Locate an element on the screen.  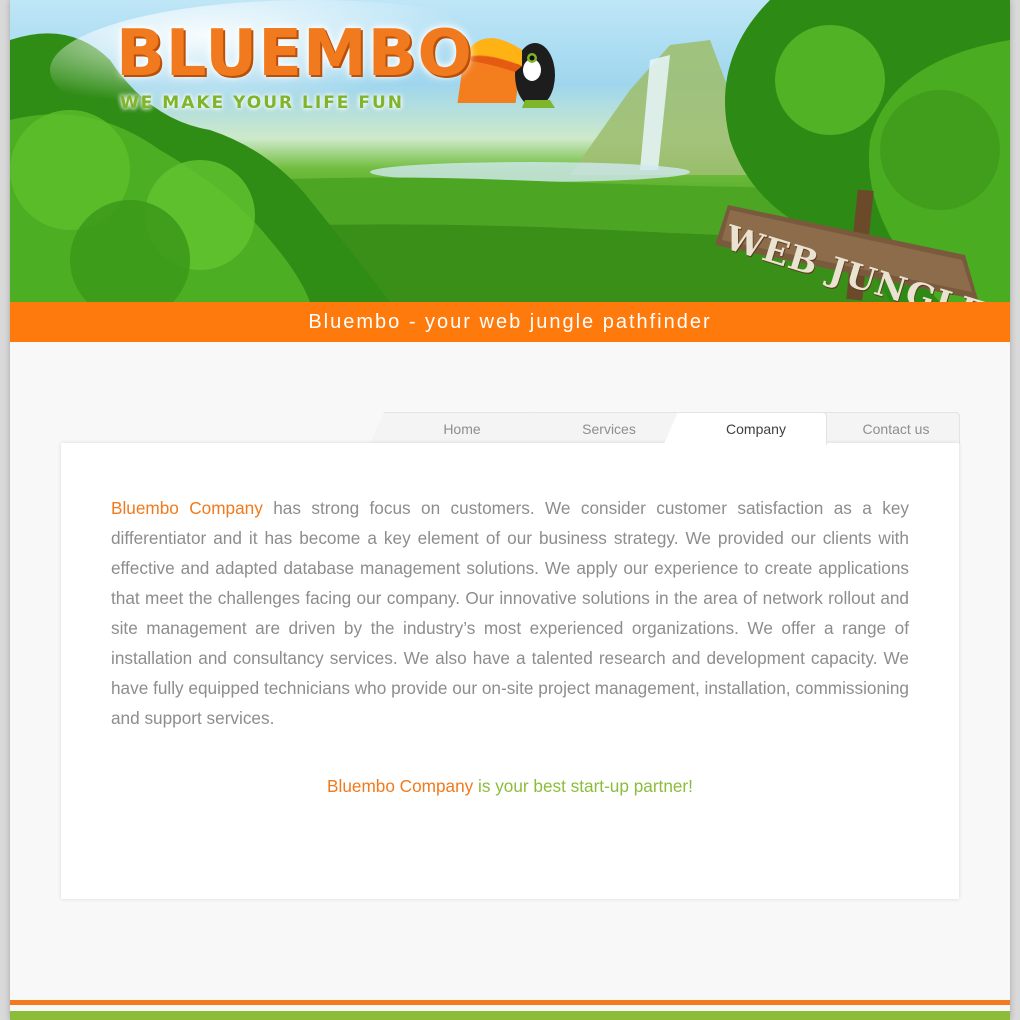
tab-company: Company is located at coordinates (745, 428).